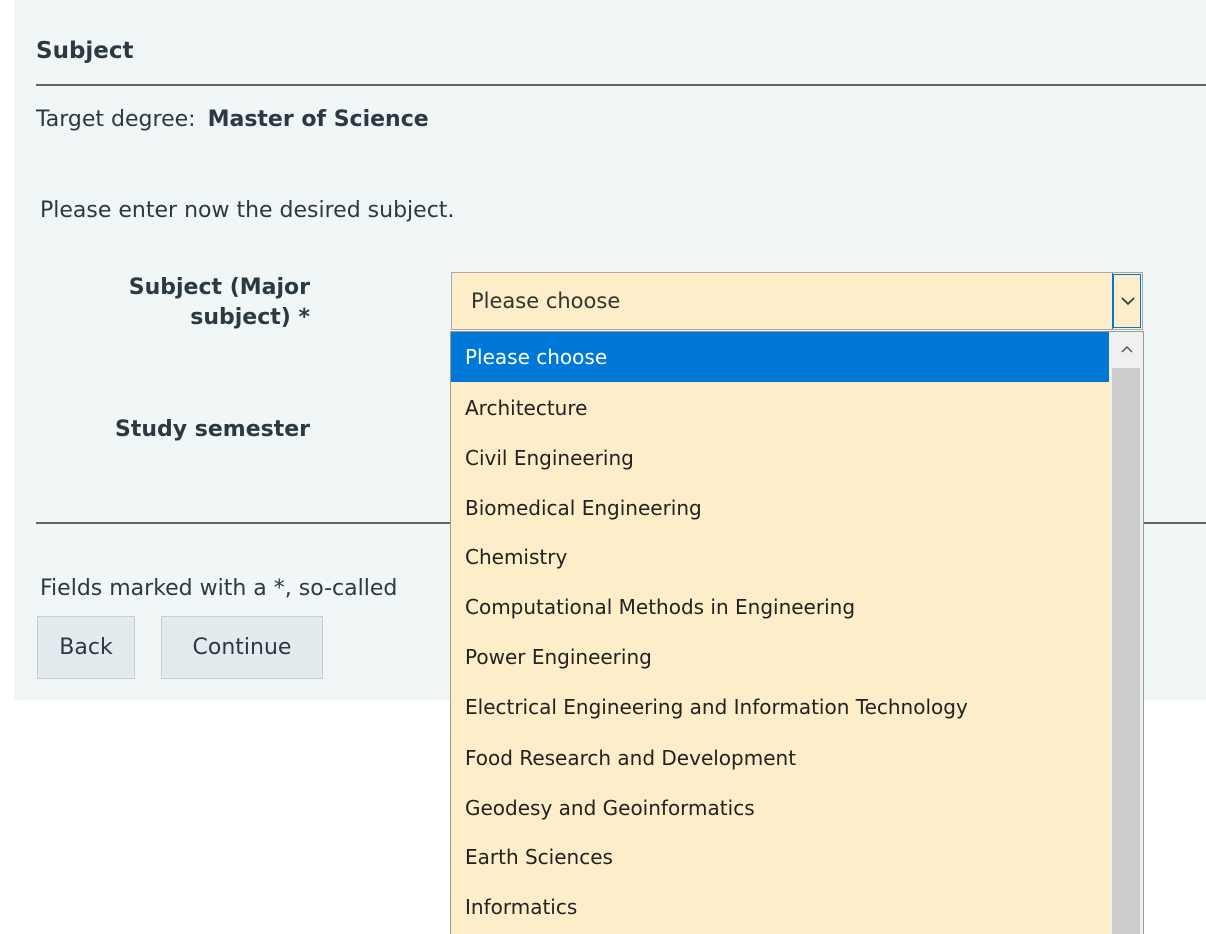 The image size is (1206, 934). Describe the element at coordinates (219, 287) in the screenshot. I see `subject-field-label-line1: Subject (Major` at that location.